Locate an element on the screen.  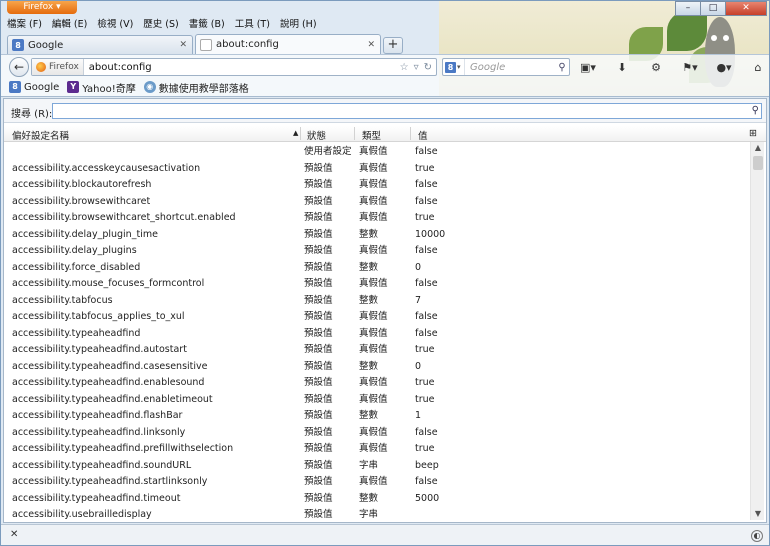
pref-name-cell: accessibility.typeaheadfind is located at coordinates (76, 333).